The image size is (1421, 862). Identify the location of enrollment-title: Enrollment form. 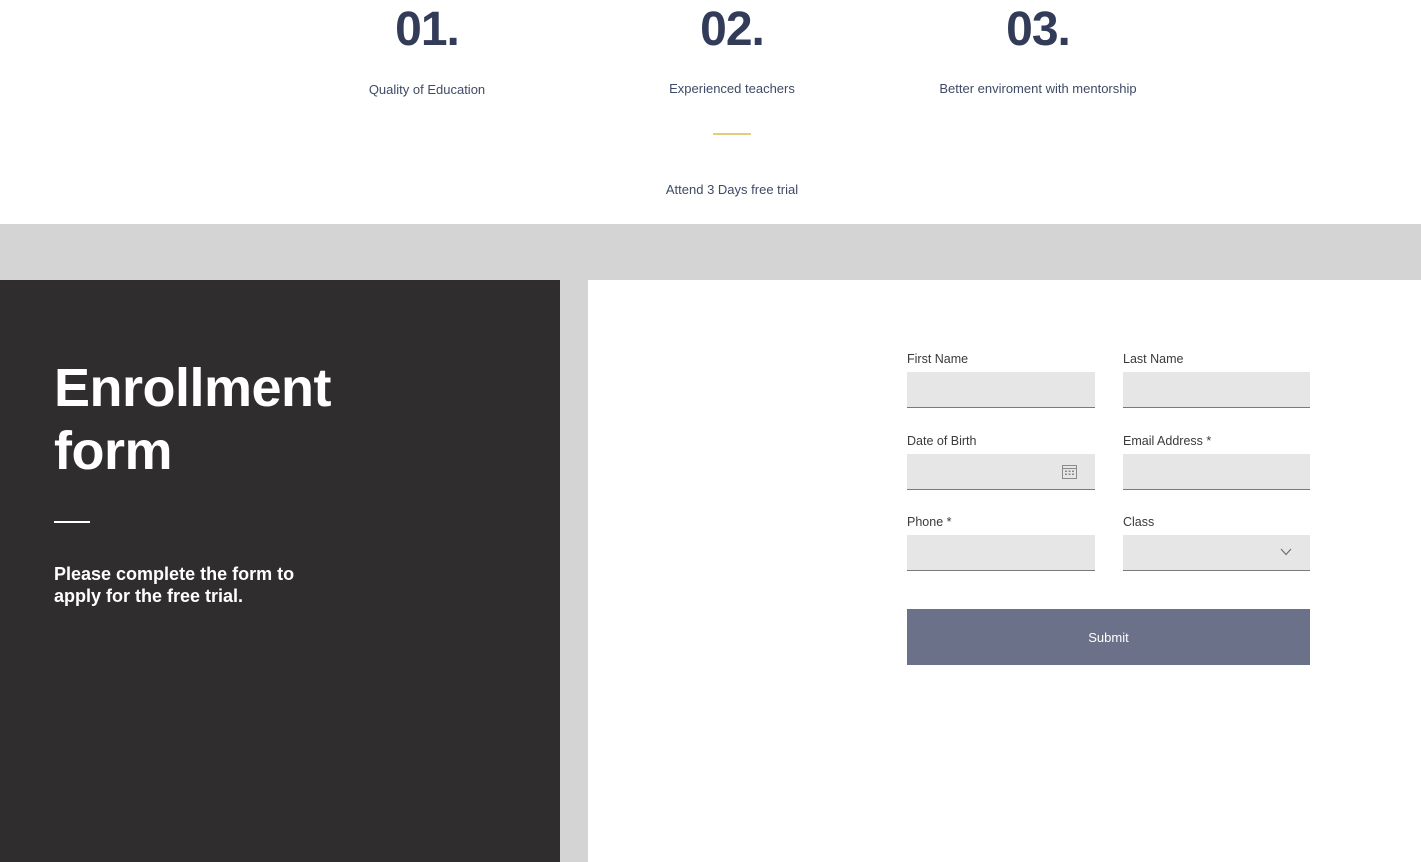
(264, 420).